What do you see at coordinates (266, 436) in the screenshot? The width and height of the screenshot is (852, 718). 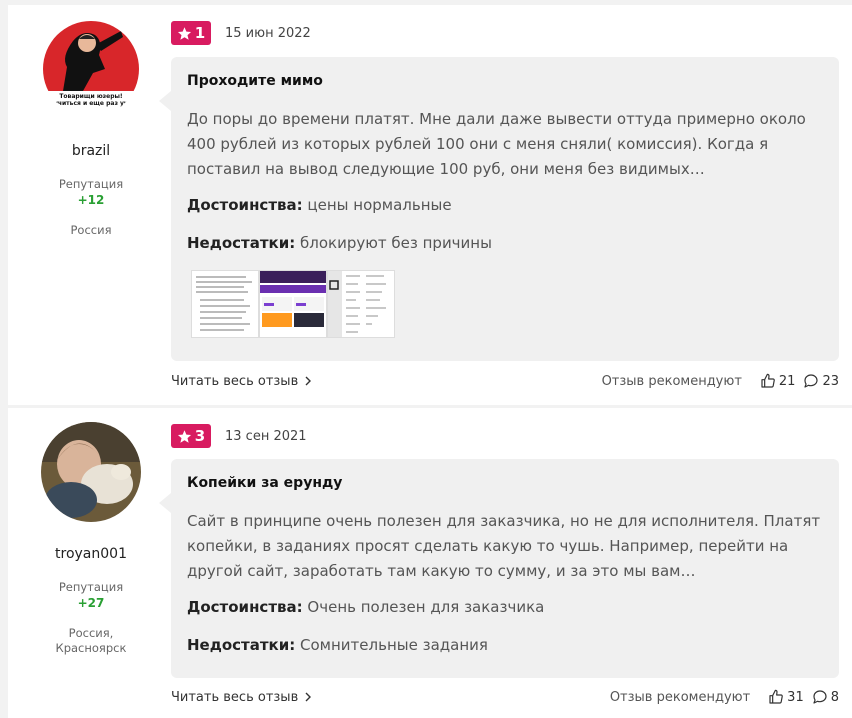 I see `review-date: 13 сен 2021` at bounding box center [266, 436].